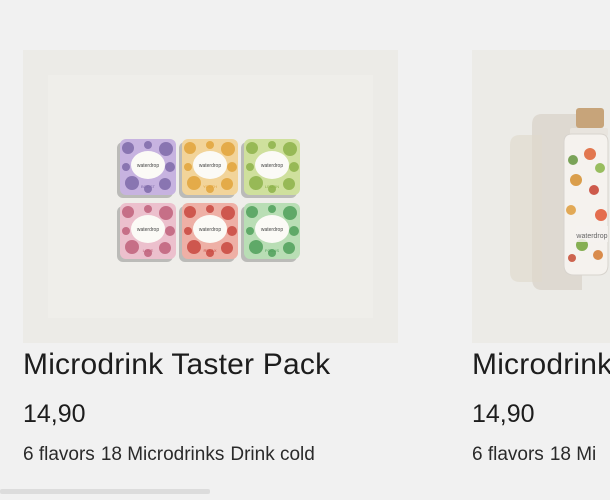  Describe the element at coordinates (272, 454) in the screenshot. I see `product-tag: Drink cold` at that location.